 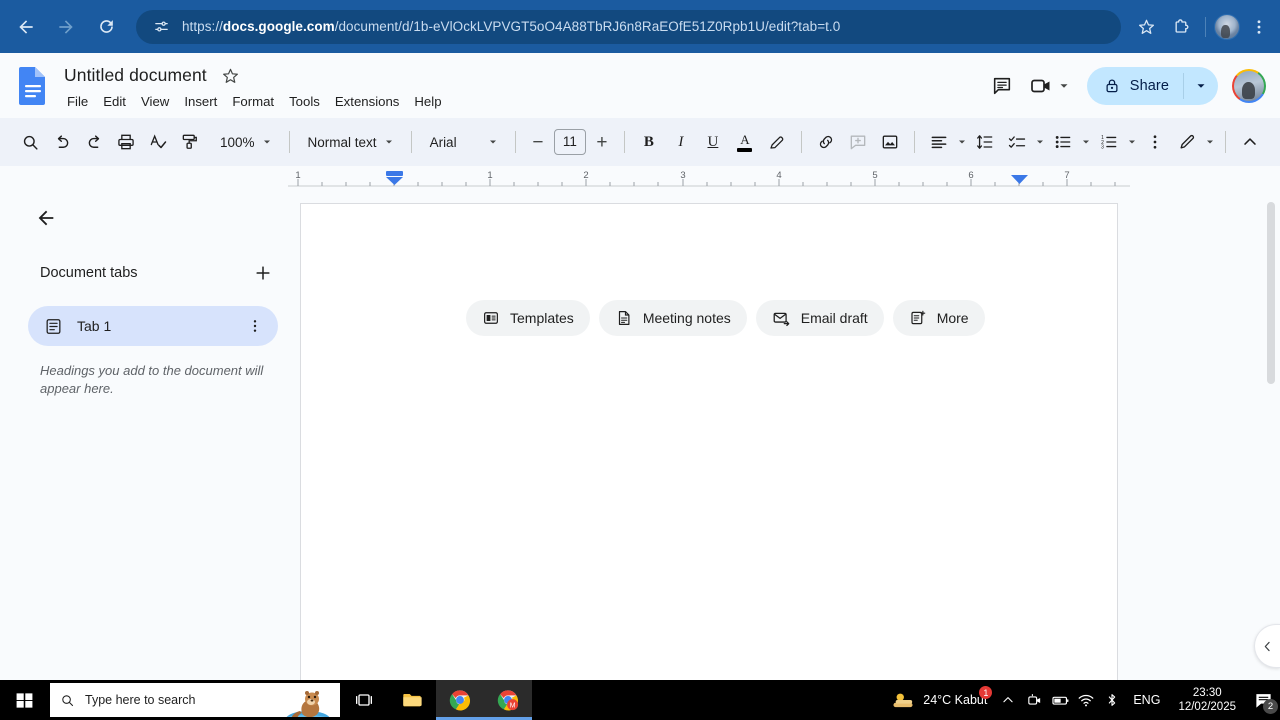 I want to click on numbered-list-dropdown, so click(x=1132, y=142).